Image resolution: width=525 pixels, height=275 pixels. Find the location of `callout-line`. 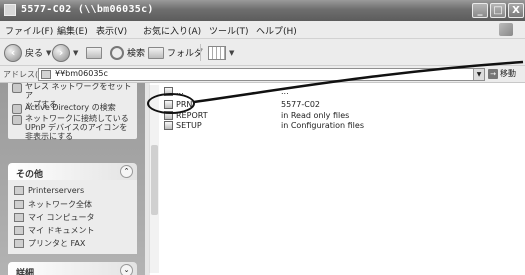

callout-line is located at coordinates (358, 82).